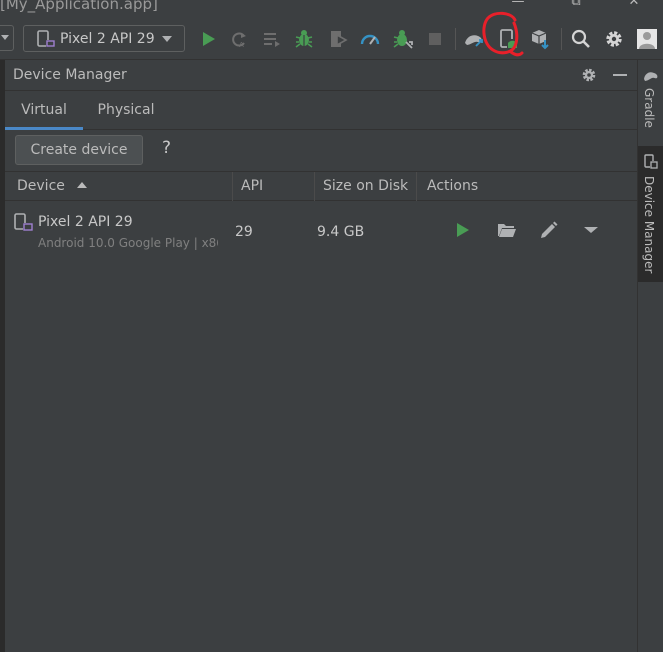 This screenshot has width=663, height=652. Describe the element at coordinates (23, 222) in the screenshot. I see `virtual-device-icon` at that location.